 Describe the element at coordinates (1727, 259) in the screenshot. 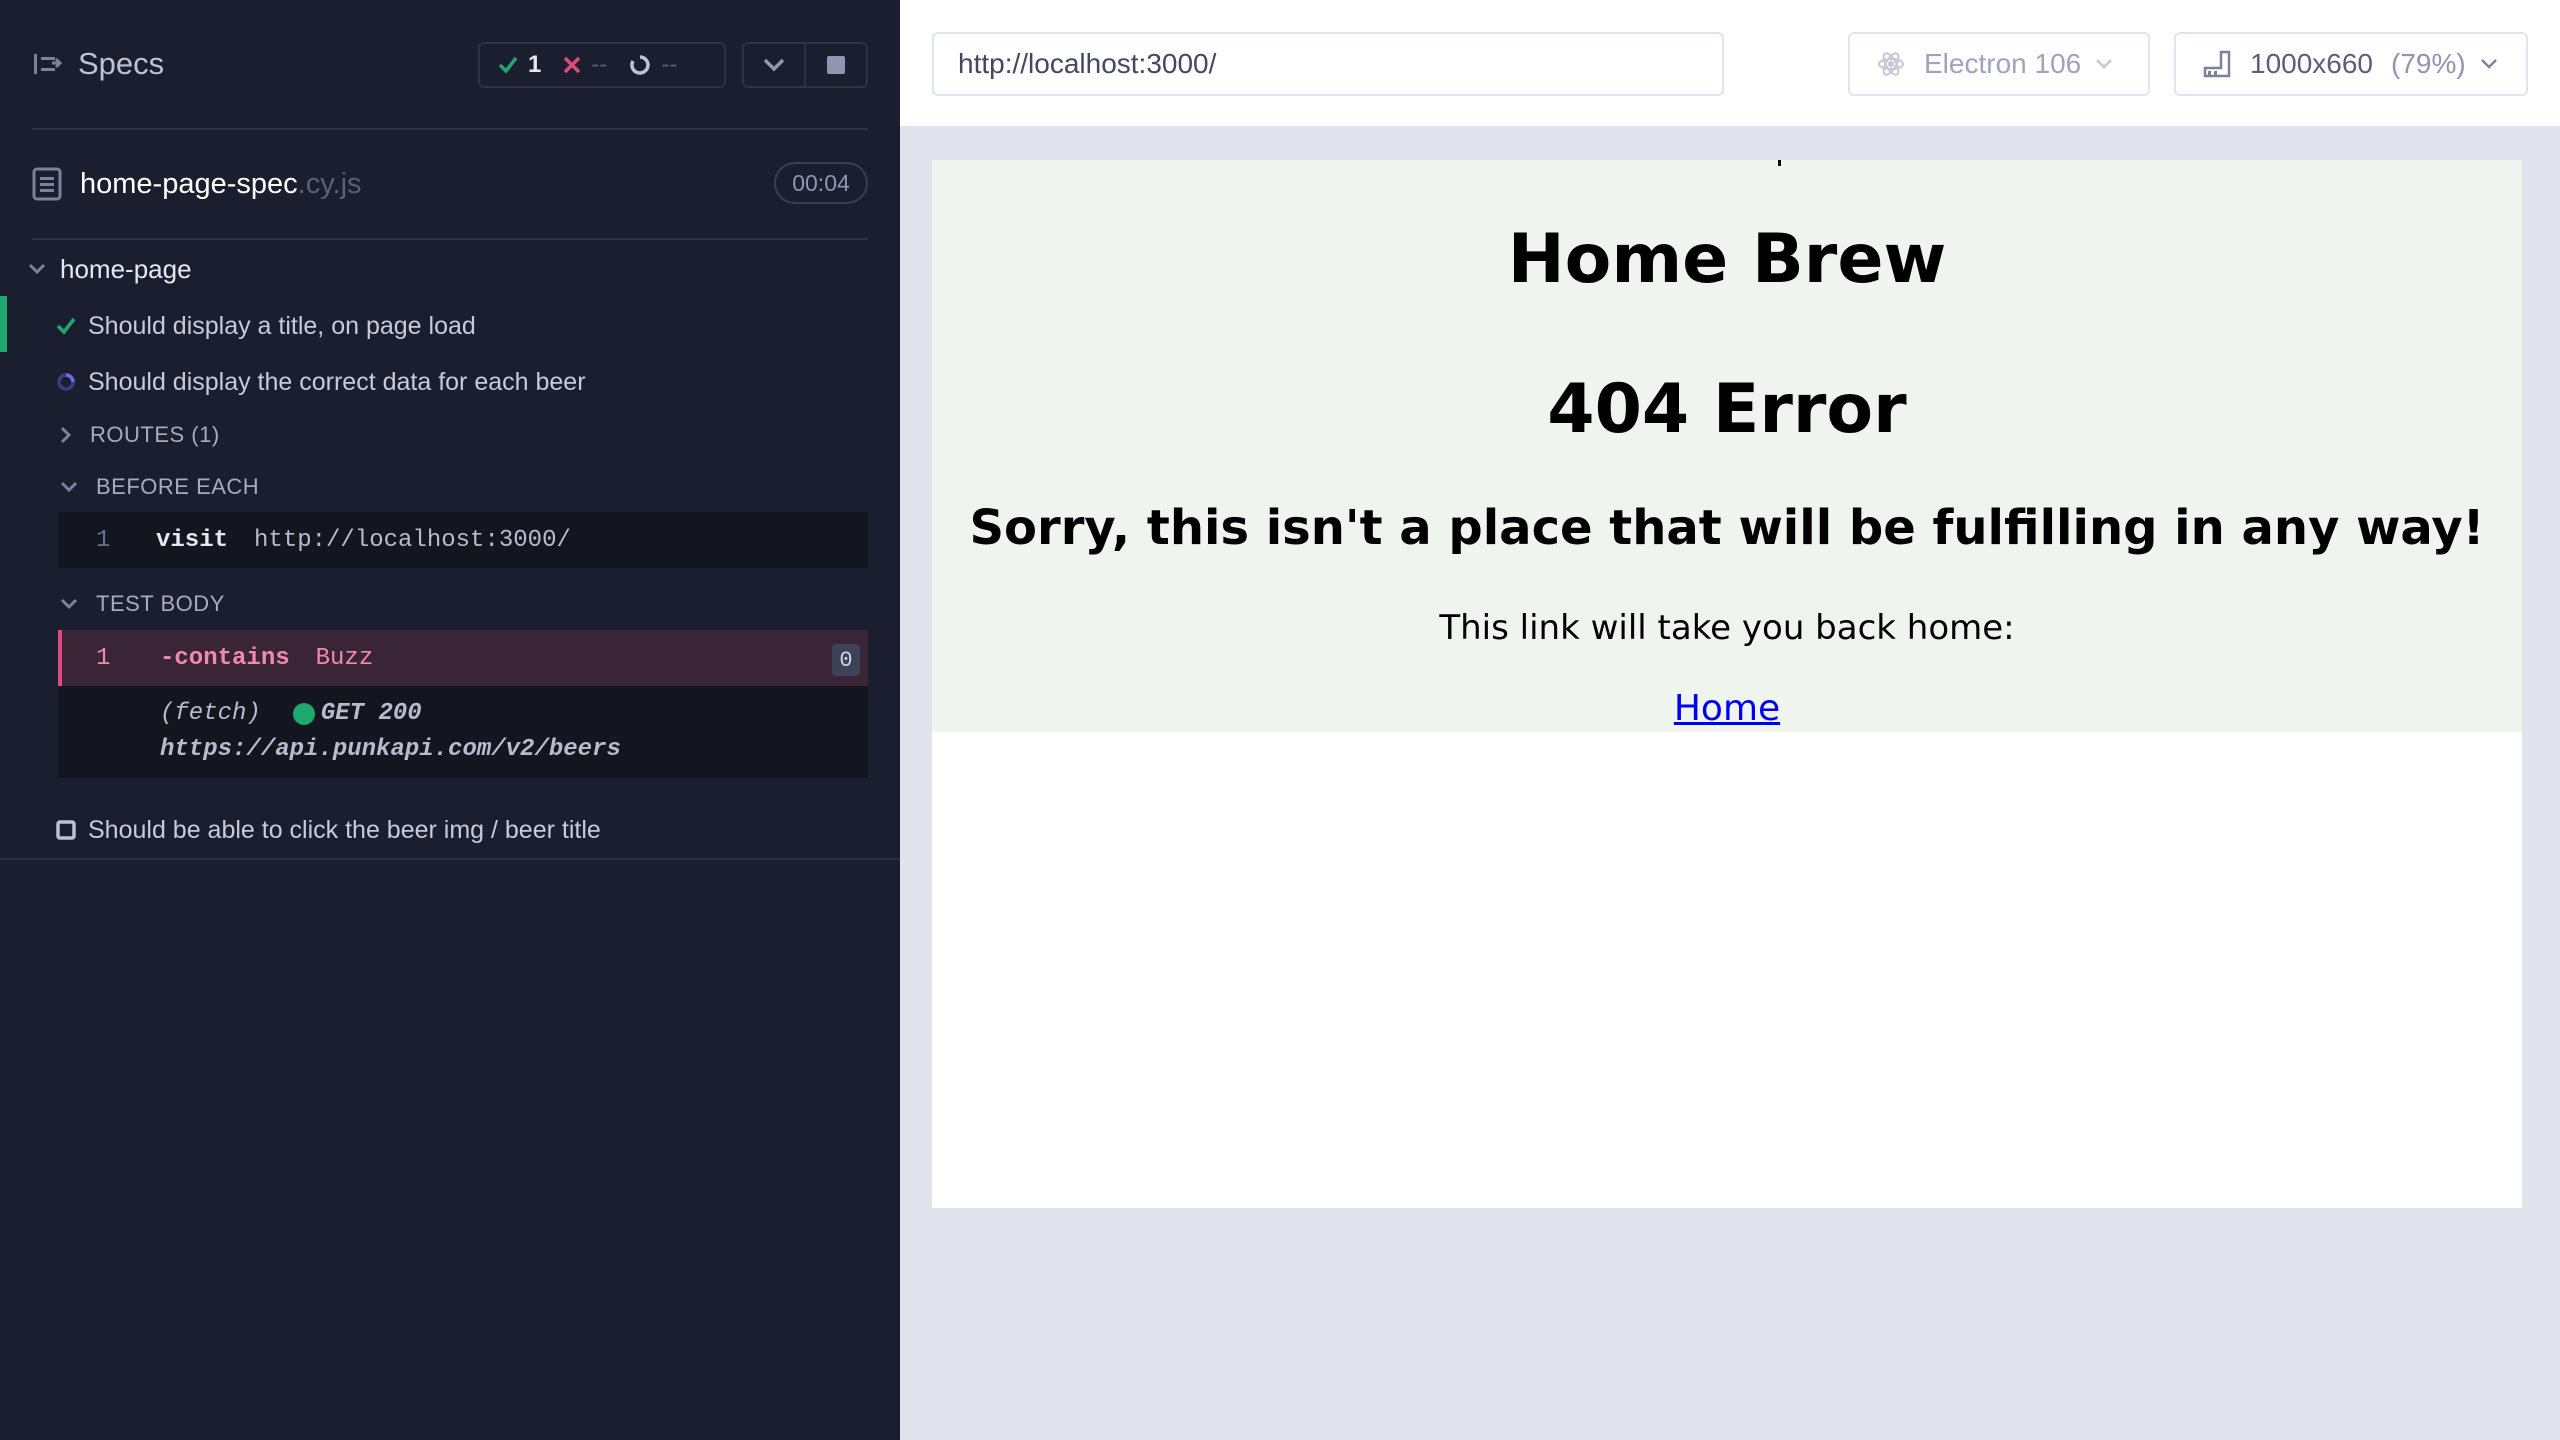

I see `app-title: Home Brew` at that location.